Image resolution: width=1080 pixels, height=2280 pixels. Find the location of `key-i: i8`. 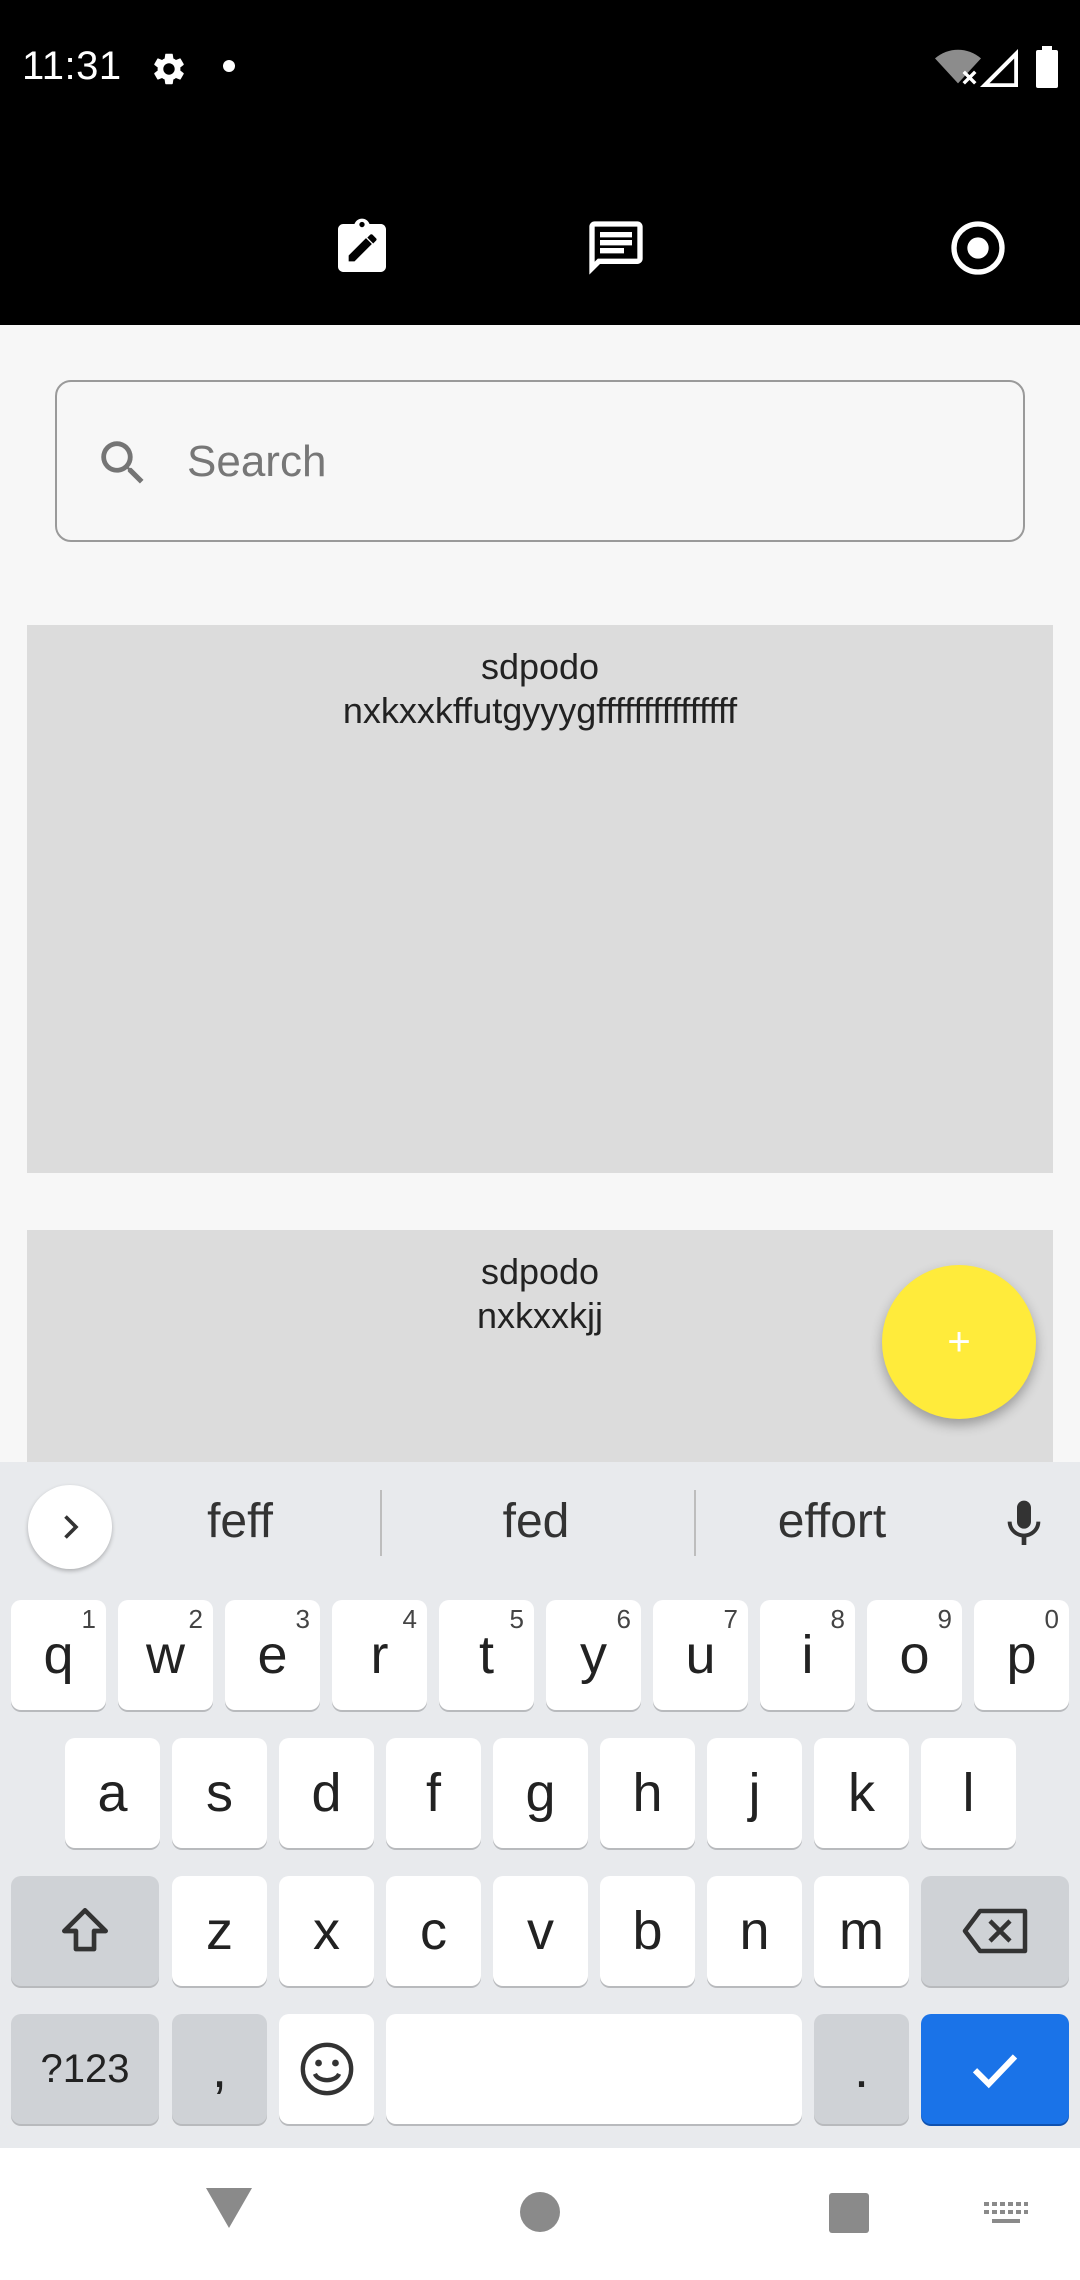

key-i: i8 is located at coordinates (807, 1655).